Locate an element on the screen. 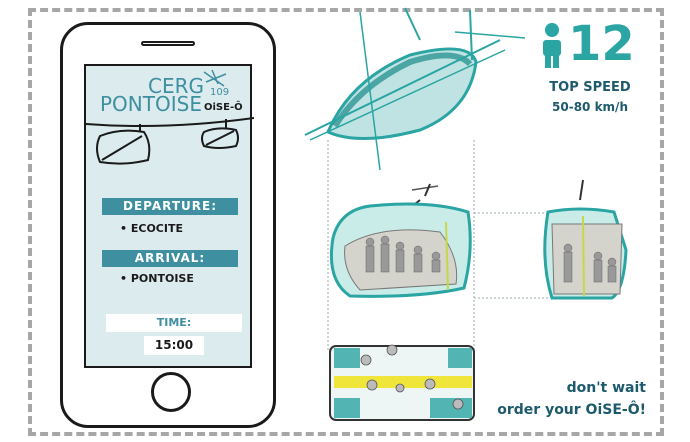  cta-line1: don't wait is located at coordinates (606, 388).